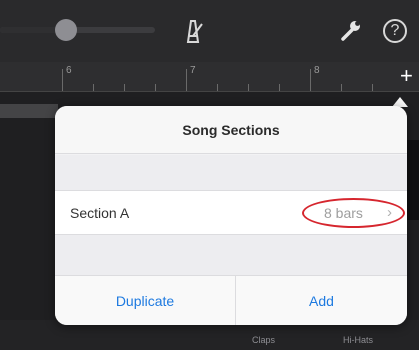  I want to click on popover-actions: Duplicate Add, so click(231, 300).